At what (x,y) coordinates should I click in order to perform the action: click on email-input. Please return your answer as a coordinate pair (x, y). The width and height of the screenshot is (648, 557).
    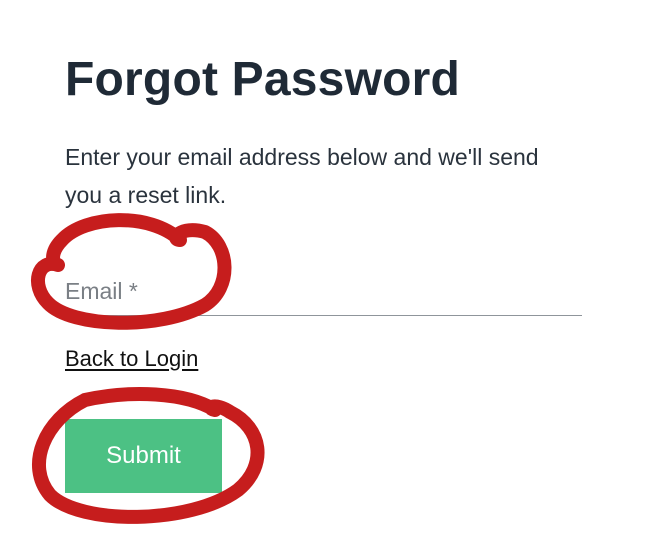
    Looking at the image, I should click on (323, 291).